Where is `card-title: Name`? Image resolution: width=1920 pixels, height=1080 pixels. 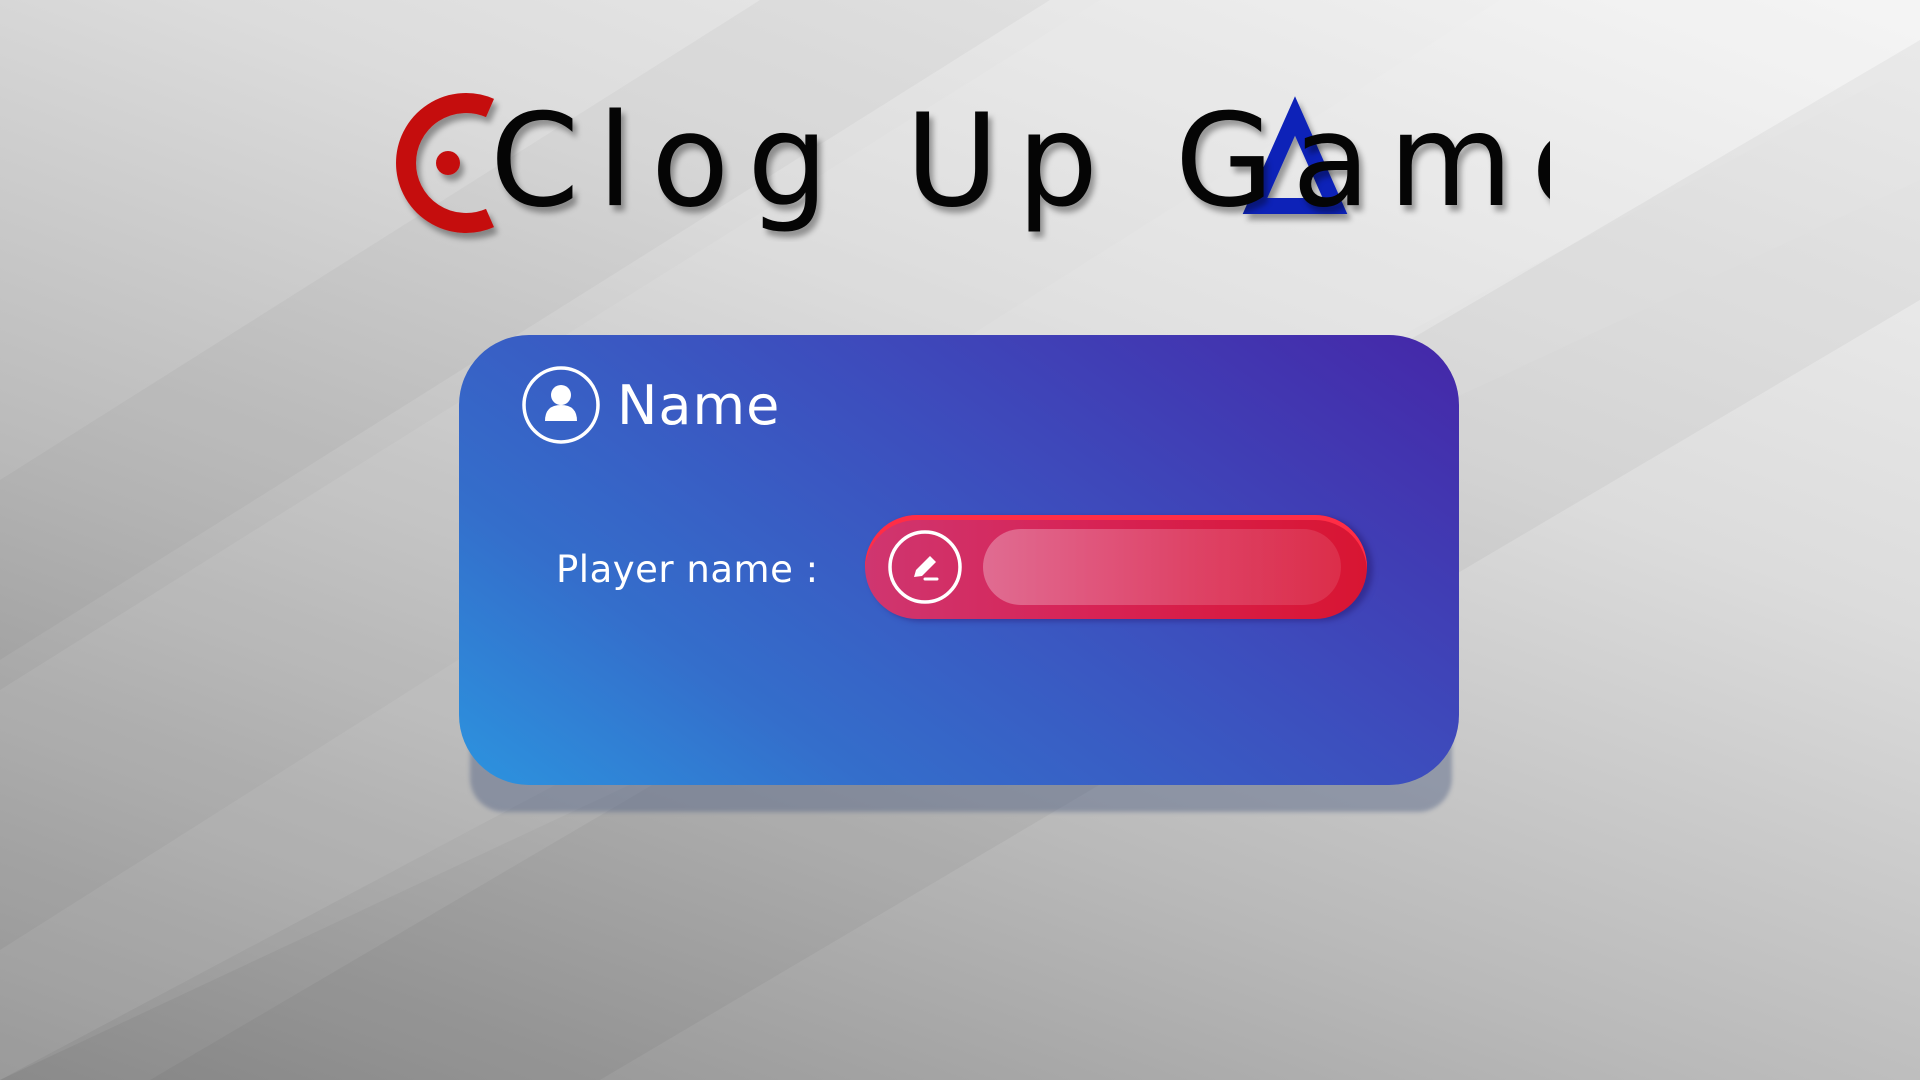 card-title: Name is located at coordinates (699, 405).